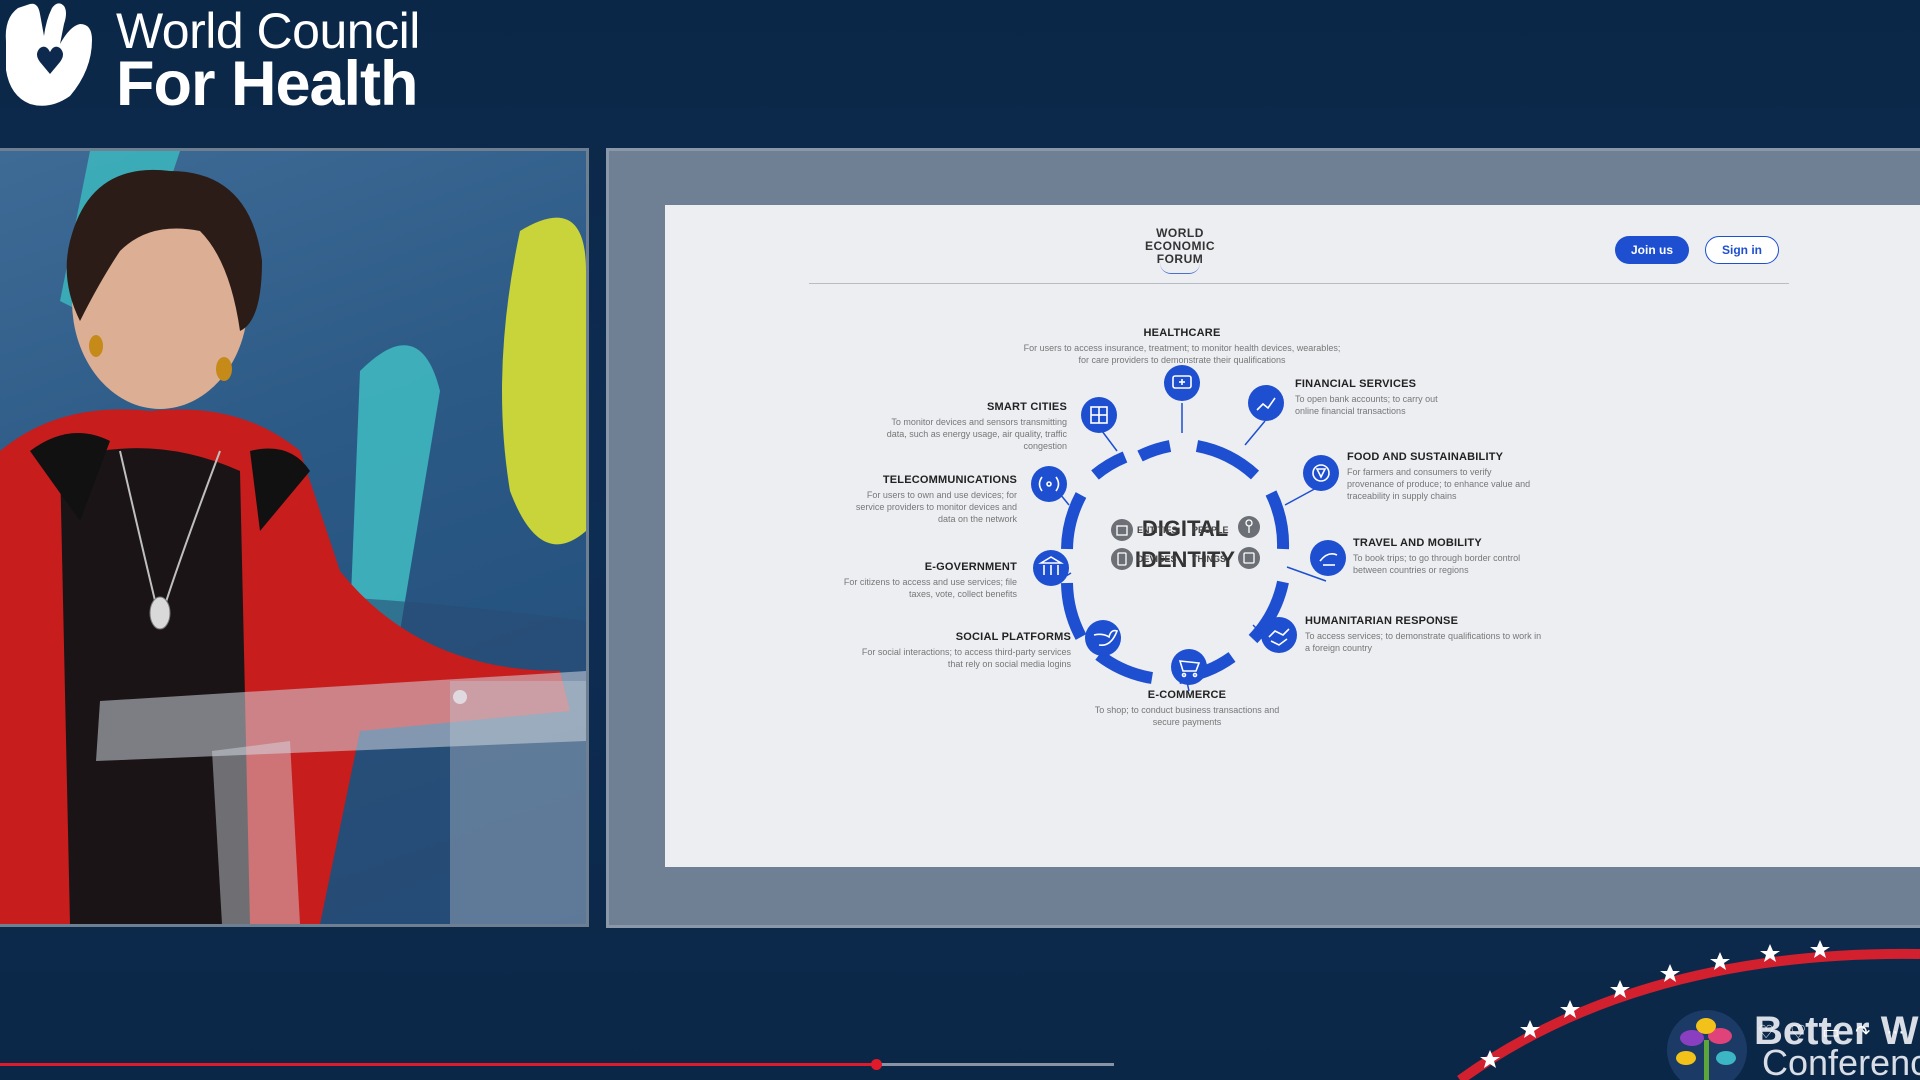 This screenshot has width=1920, height=1080. What do you see at coordinates (1419, 472) in the screenshot?
I see `sector-desc: For farmers and consumers to verify` at bounding box center [1419, 472].